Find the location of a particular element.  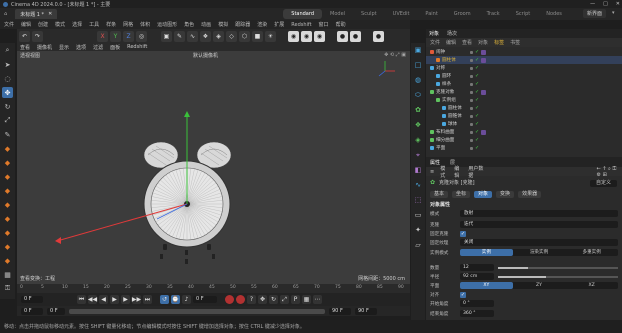

plane-xz-option: XZ is located at coordinates (591, 285).